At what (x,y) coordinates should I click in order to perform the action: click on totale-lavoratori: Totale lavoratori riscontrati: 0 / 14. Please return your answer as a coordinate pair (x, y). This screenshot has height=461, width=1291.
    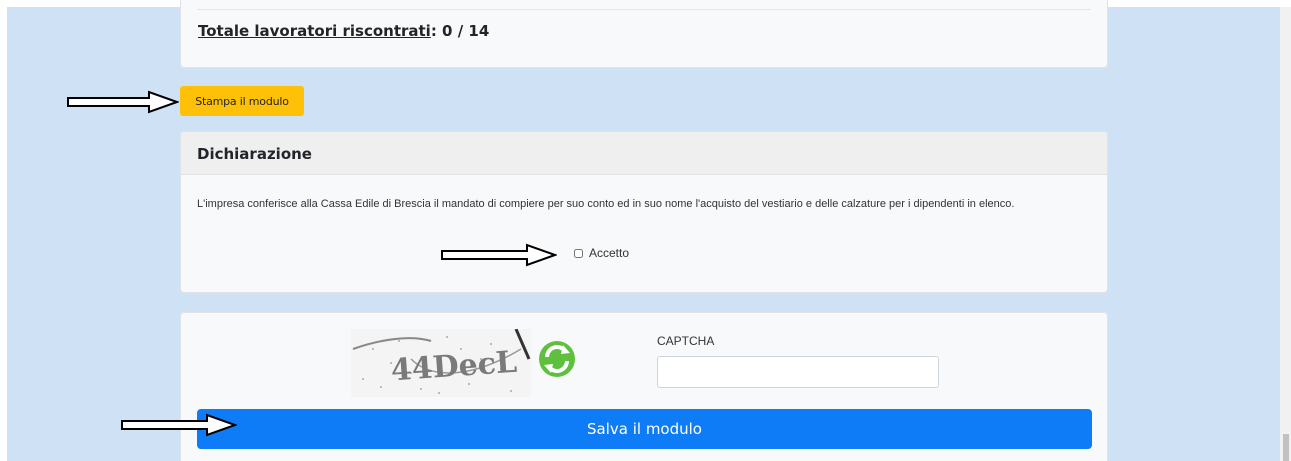
    Looking at the image, I should click on (343, 31).